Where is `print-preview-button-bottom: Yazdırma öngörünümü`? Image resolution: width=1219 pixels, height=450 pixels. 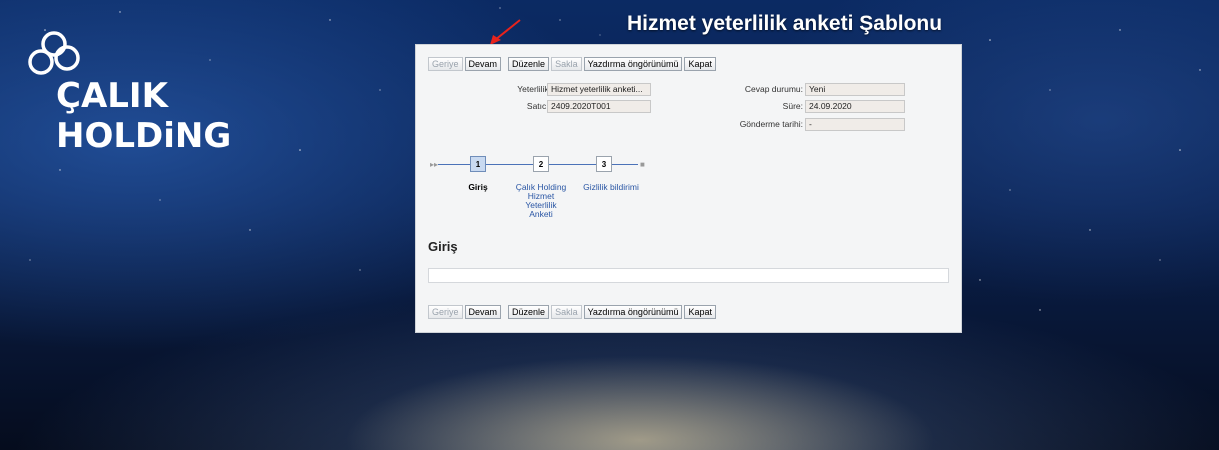
print-preview-button-bottom: Yazdırma öngörünümü is located at coordinates (633, 312).